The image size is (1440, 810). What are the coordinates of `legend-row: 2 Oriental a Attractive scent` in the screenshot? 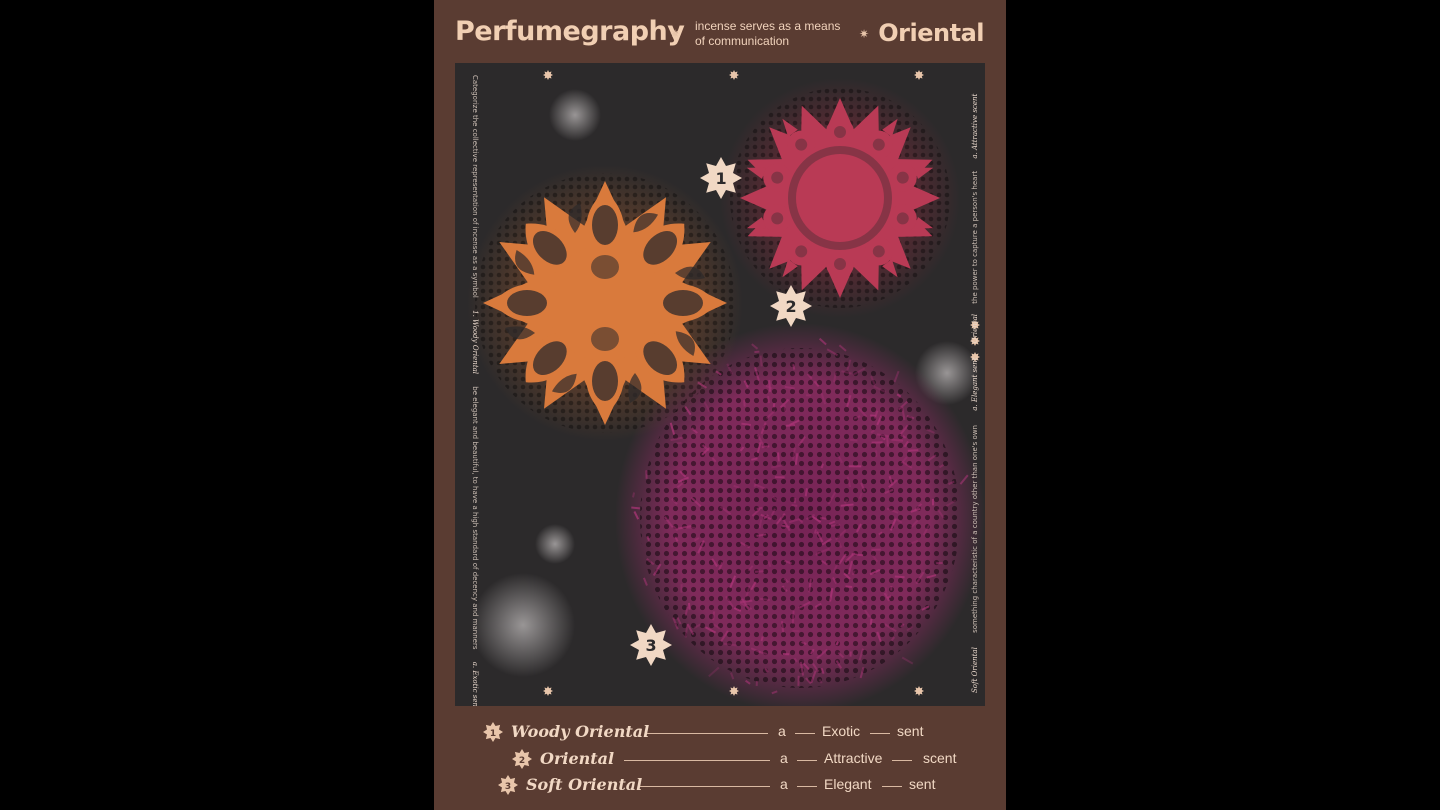 It's located at (720, 759).